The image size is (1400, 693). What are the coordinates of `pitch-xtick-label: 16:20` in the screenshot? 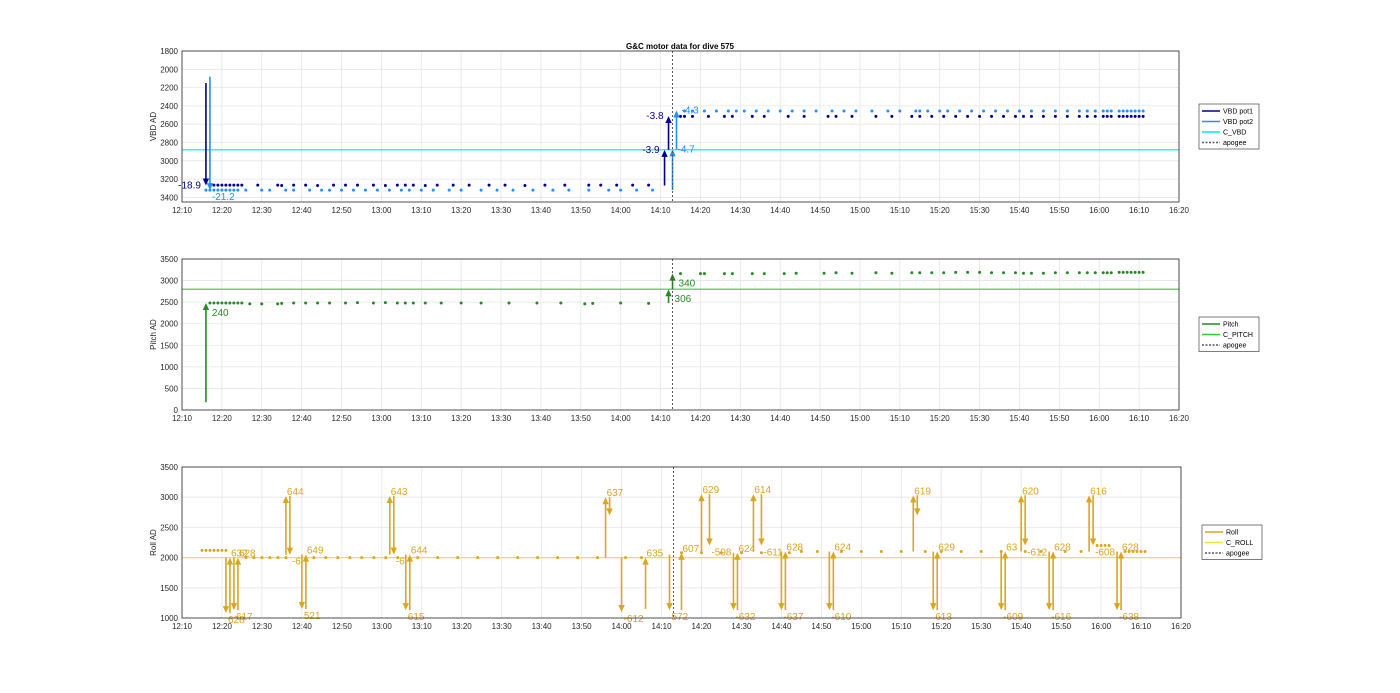 It's located at (1179, 418).